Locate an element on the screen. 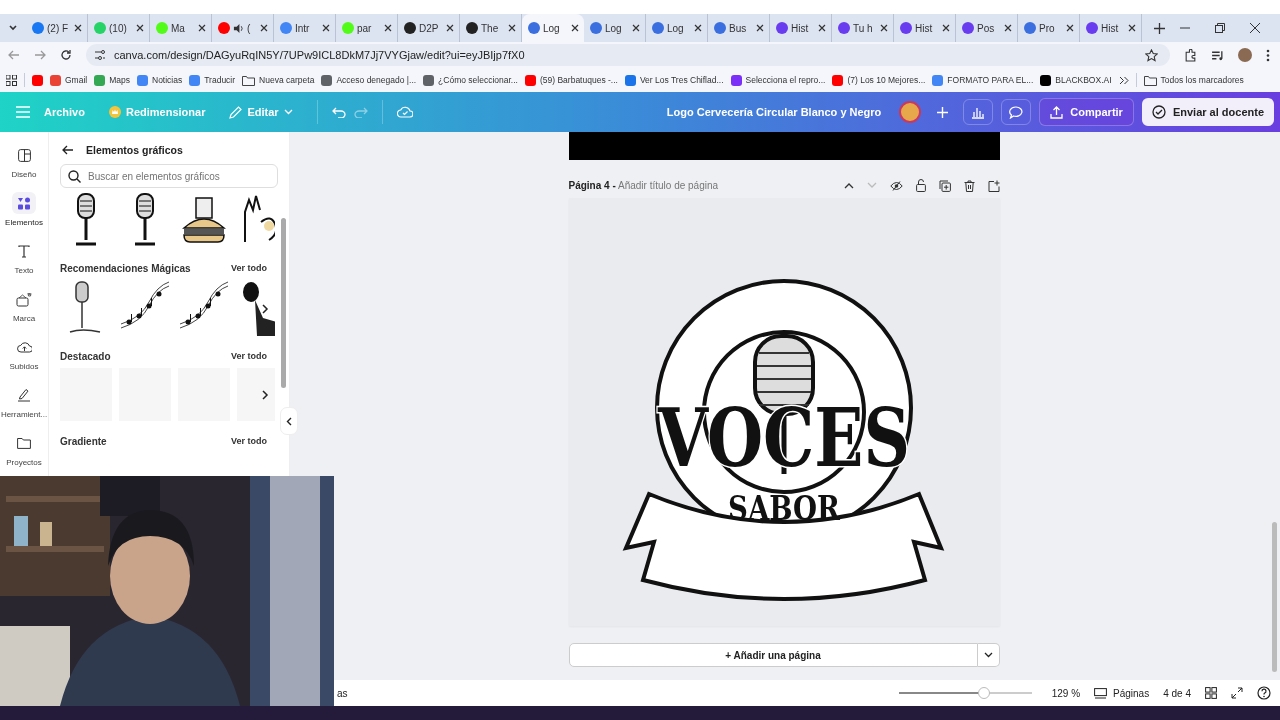 The height and width of the screenshot is (720, 1280). bookmark: Gmail is located at coordinates (69, 80).